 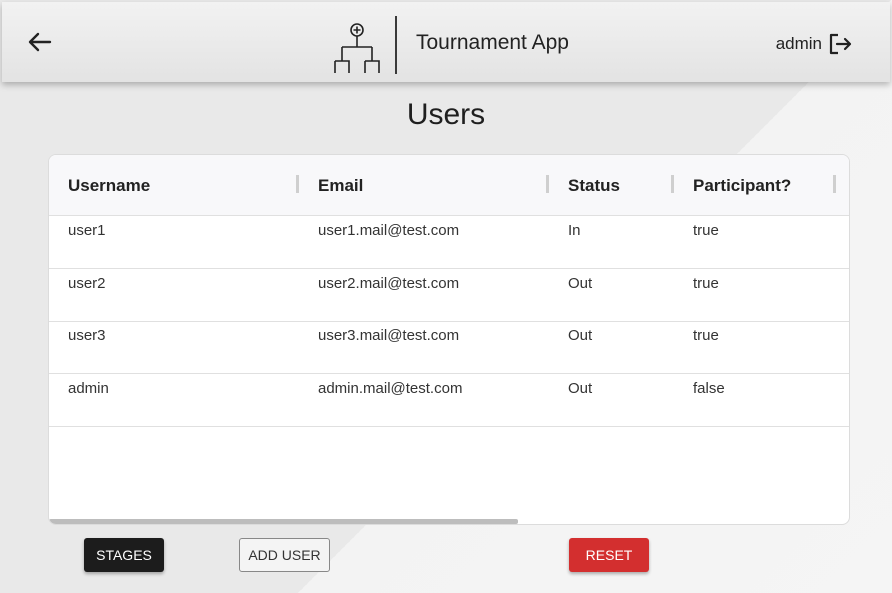 What do you see at coordinates (492, 42) in the screenshot?
I see `app-title: Tournament App` at bounding box center [492, 42].